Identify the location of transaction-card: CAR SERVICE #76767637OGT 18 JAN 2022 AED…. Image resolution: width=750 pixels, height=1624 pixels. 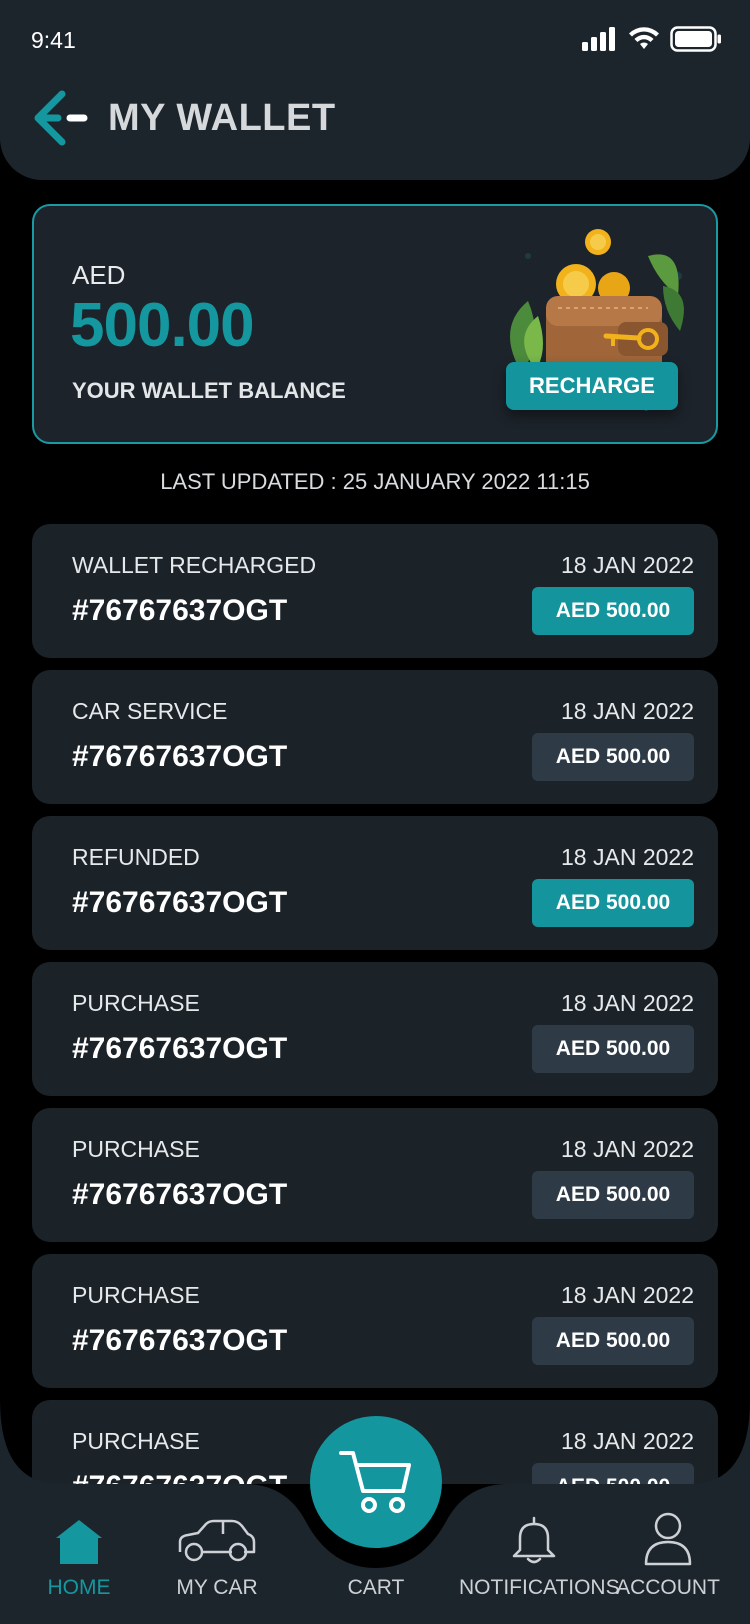
(375, 737).